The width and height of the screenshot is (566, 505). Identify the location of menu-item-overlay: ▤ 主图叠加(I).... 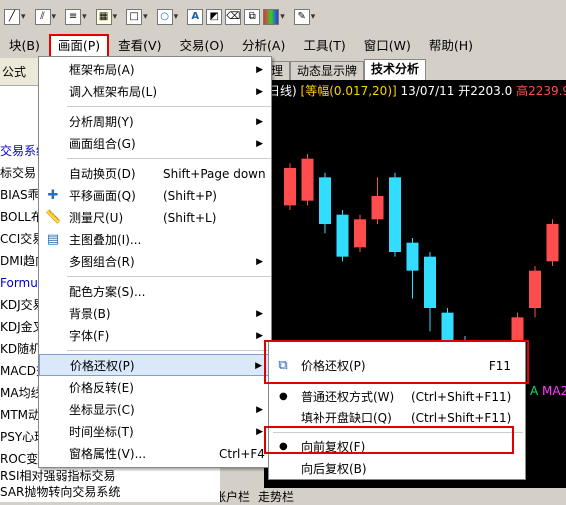
(155, 240).